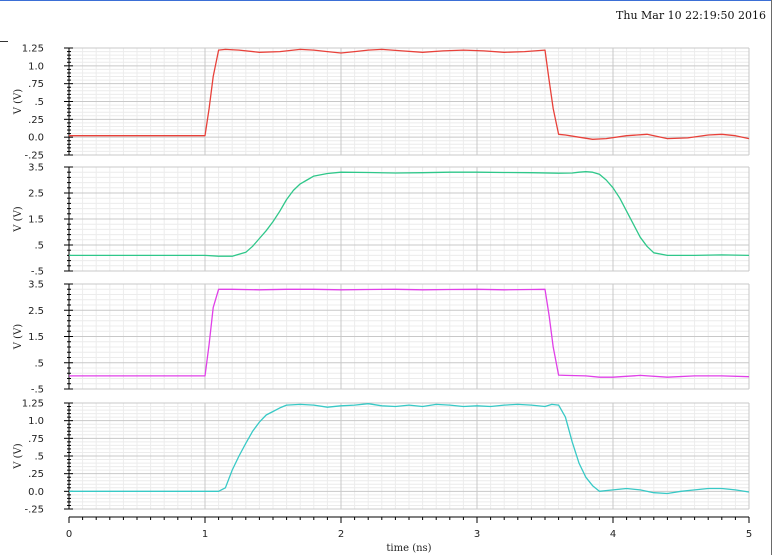 Image resolution: width=772 pixels, height=555 pixels. I want to click on x-tick-label: 1, so click(205, 534).